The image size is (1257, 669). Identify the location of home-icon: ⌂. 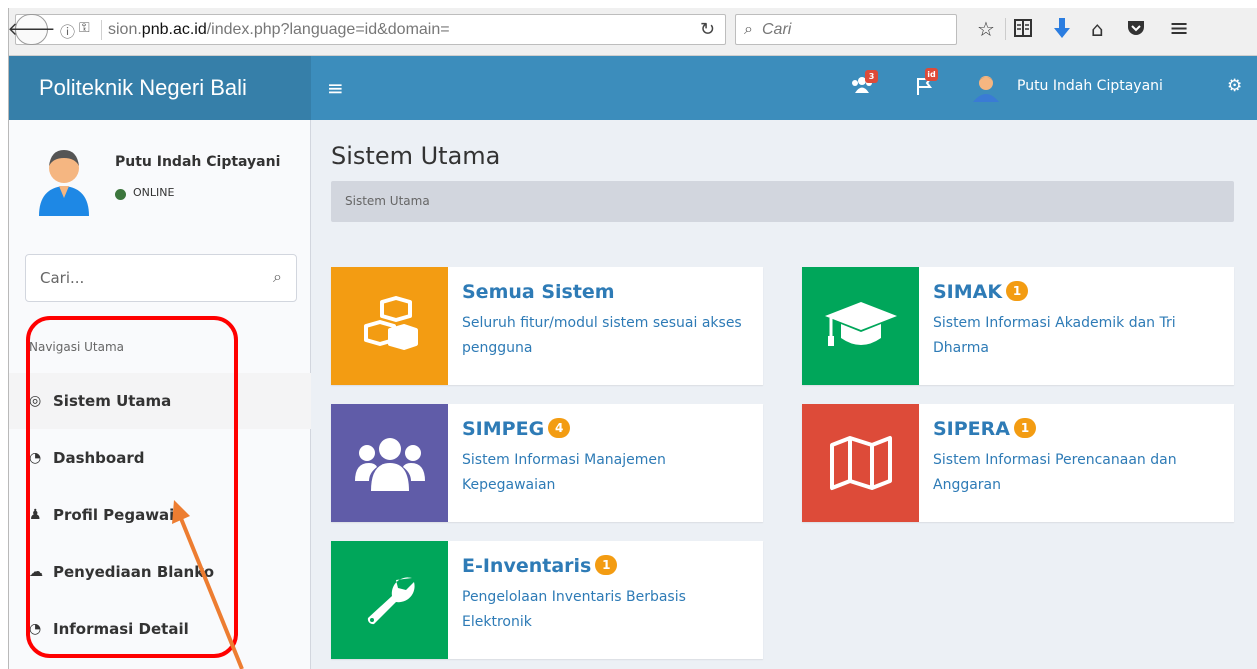
(1097, 29).